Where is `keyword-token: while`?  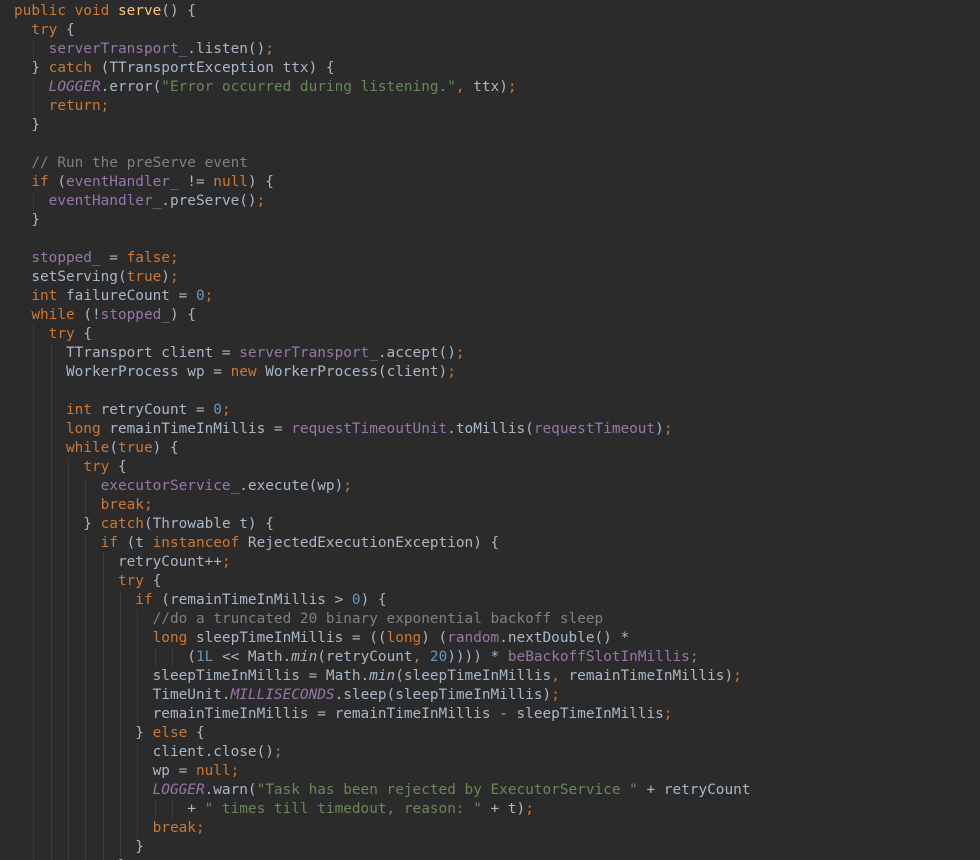 keyword-token: while is located at coordinates (87, 448).